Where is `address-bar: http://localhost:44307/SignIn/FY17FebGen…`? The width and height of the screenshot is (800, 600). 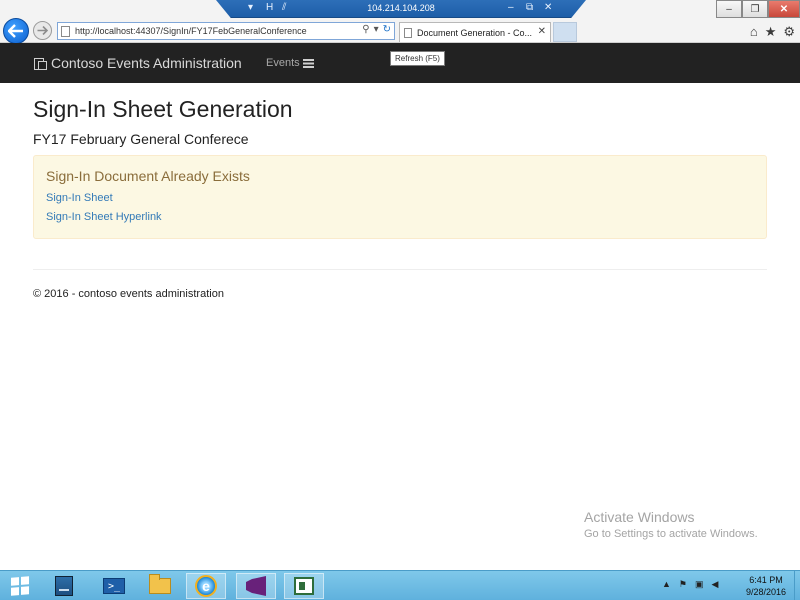
address-bar: http://localhost:44307/SignIn/FY17FebGen… is located at coordinates (226, 31).